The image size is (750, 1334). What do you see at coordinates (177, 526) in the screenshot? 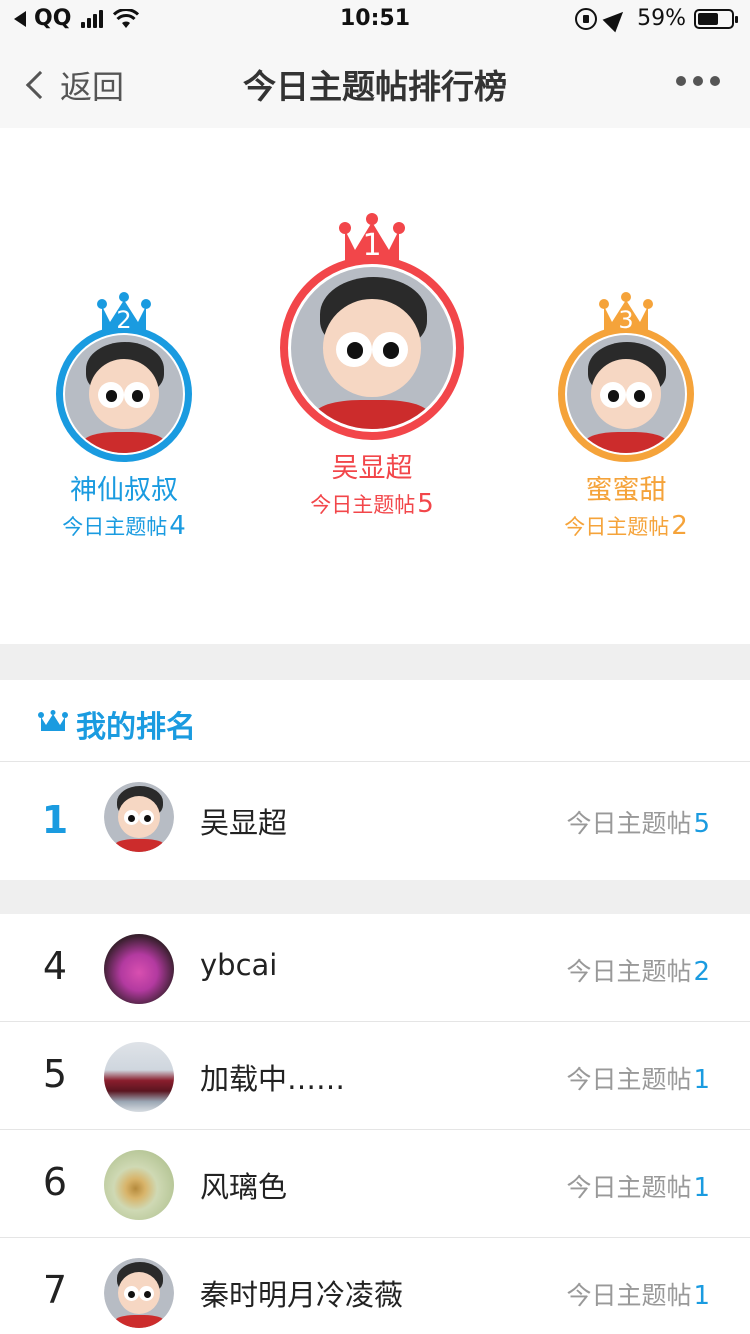
I see `post-count: 4` at bounding box center [177, 526].